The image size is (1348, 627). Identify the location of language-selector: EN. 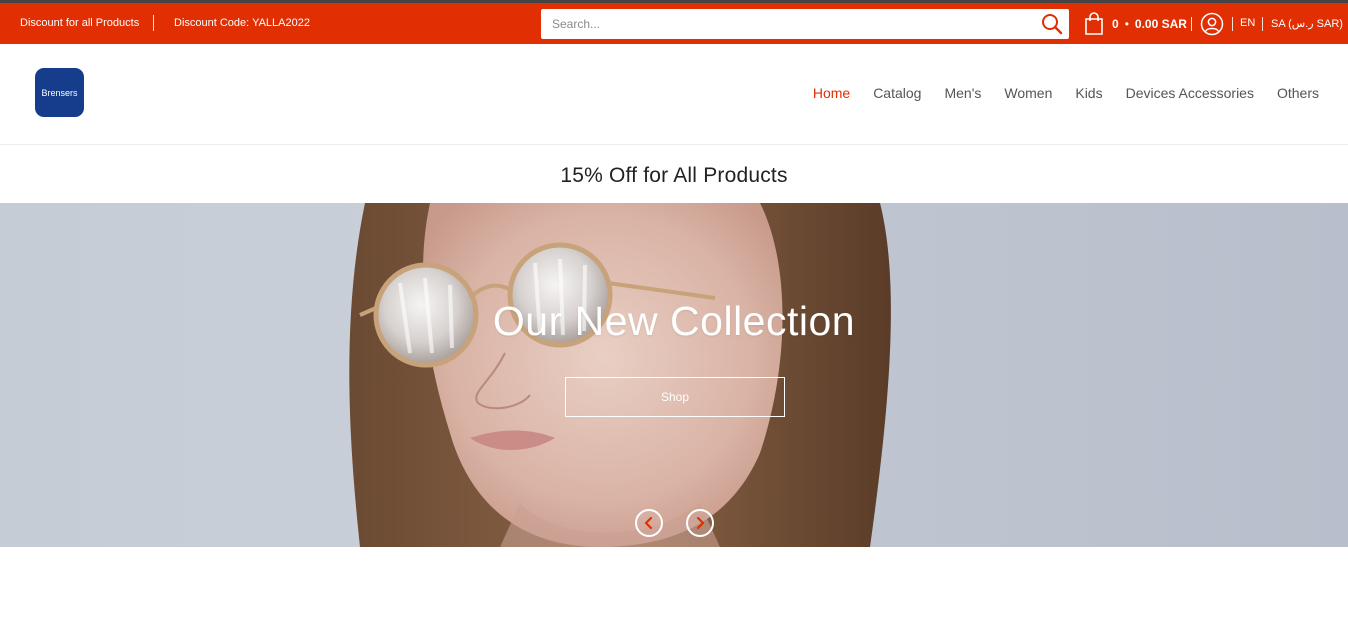
(1247, 23).